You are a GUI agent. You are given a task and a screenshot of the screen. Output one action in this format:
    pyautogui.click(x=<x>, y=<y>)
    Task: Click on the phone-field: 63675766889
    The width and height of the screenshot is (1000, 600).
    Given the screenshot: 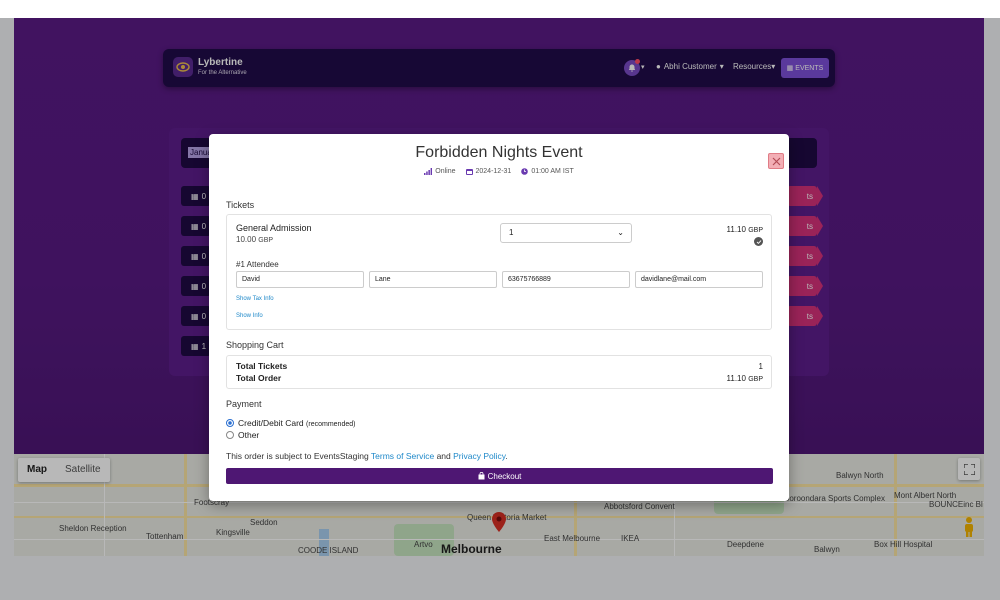 What is the action you would take?
    pyautogui.click(x=566, y=279)
    